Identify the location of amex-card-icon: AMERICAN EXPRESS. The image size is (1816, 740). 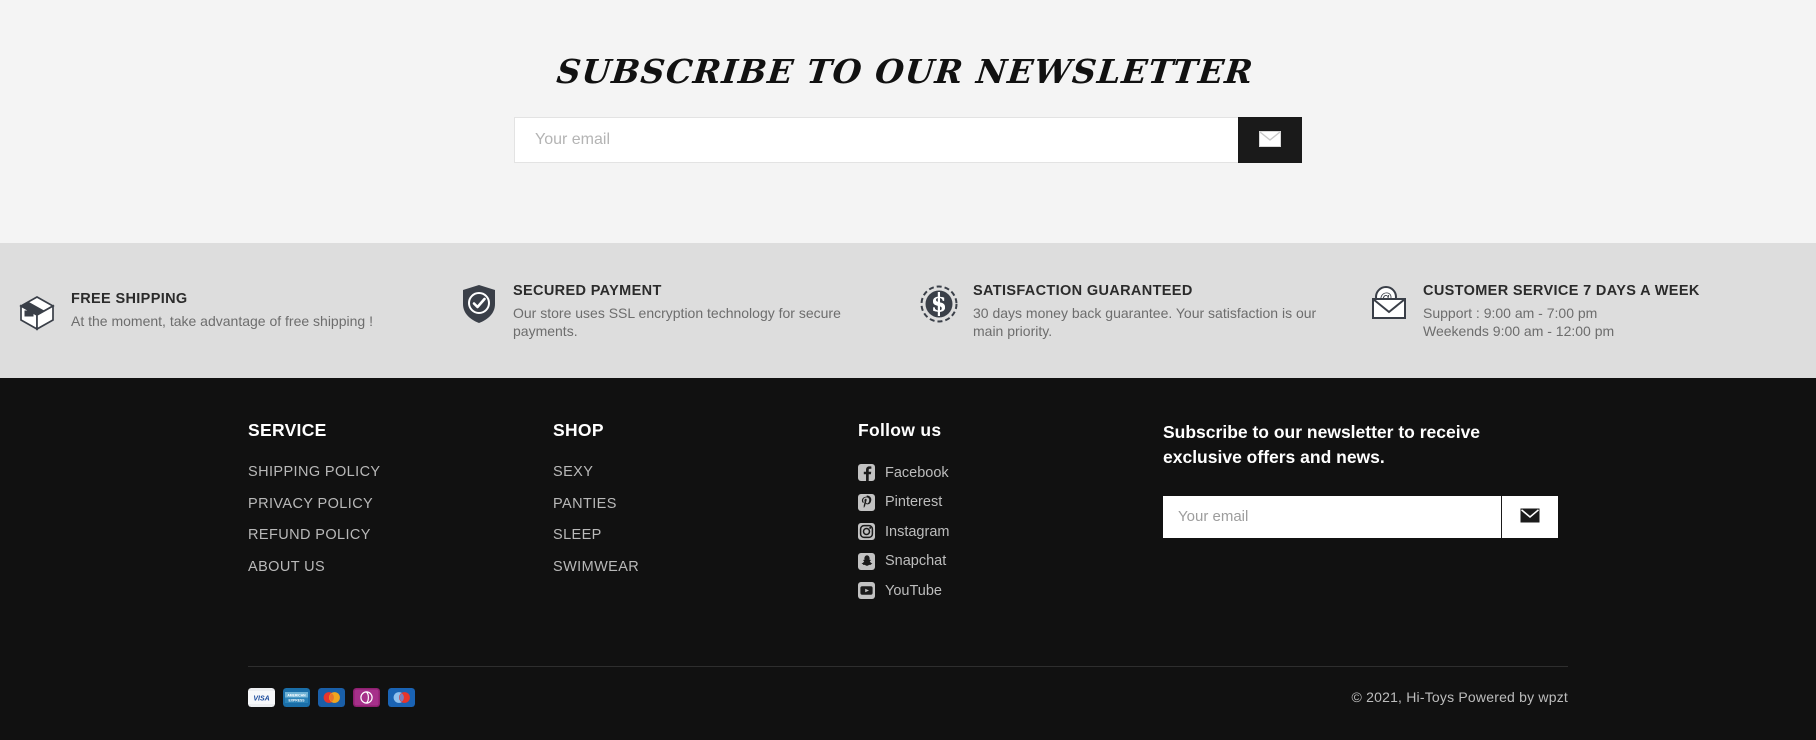
(296, 697).